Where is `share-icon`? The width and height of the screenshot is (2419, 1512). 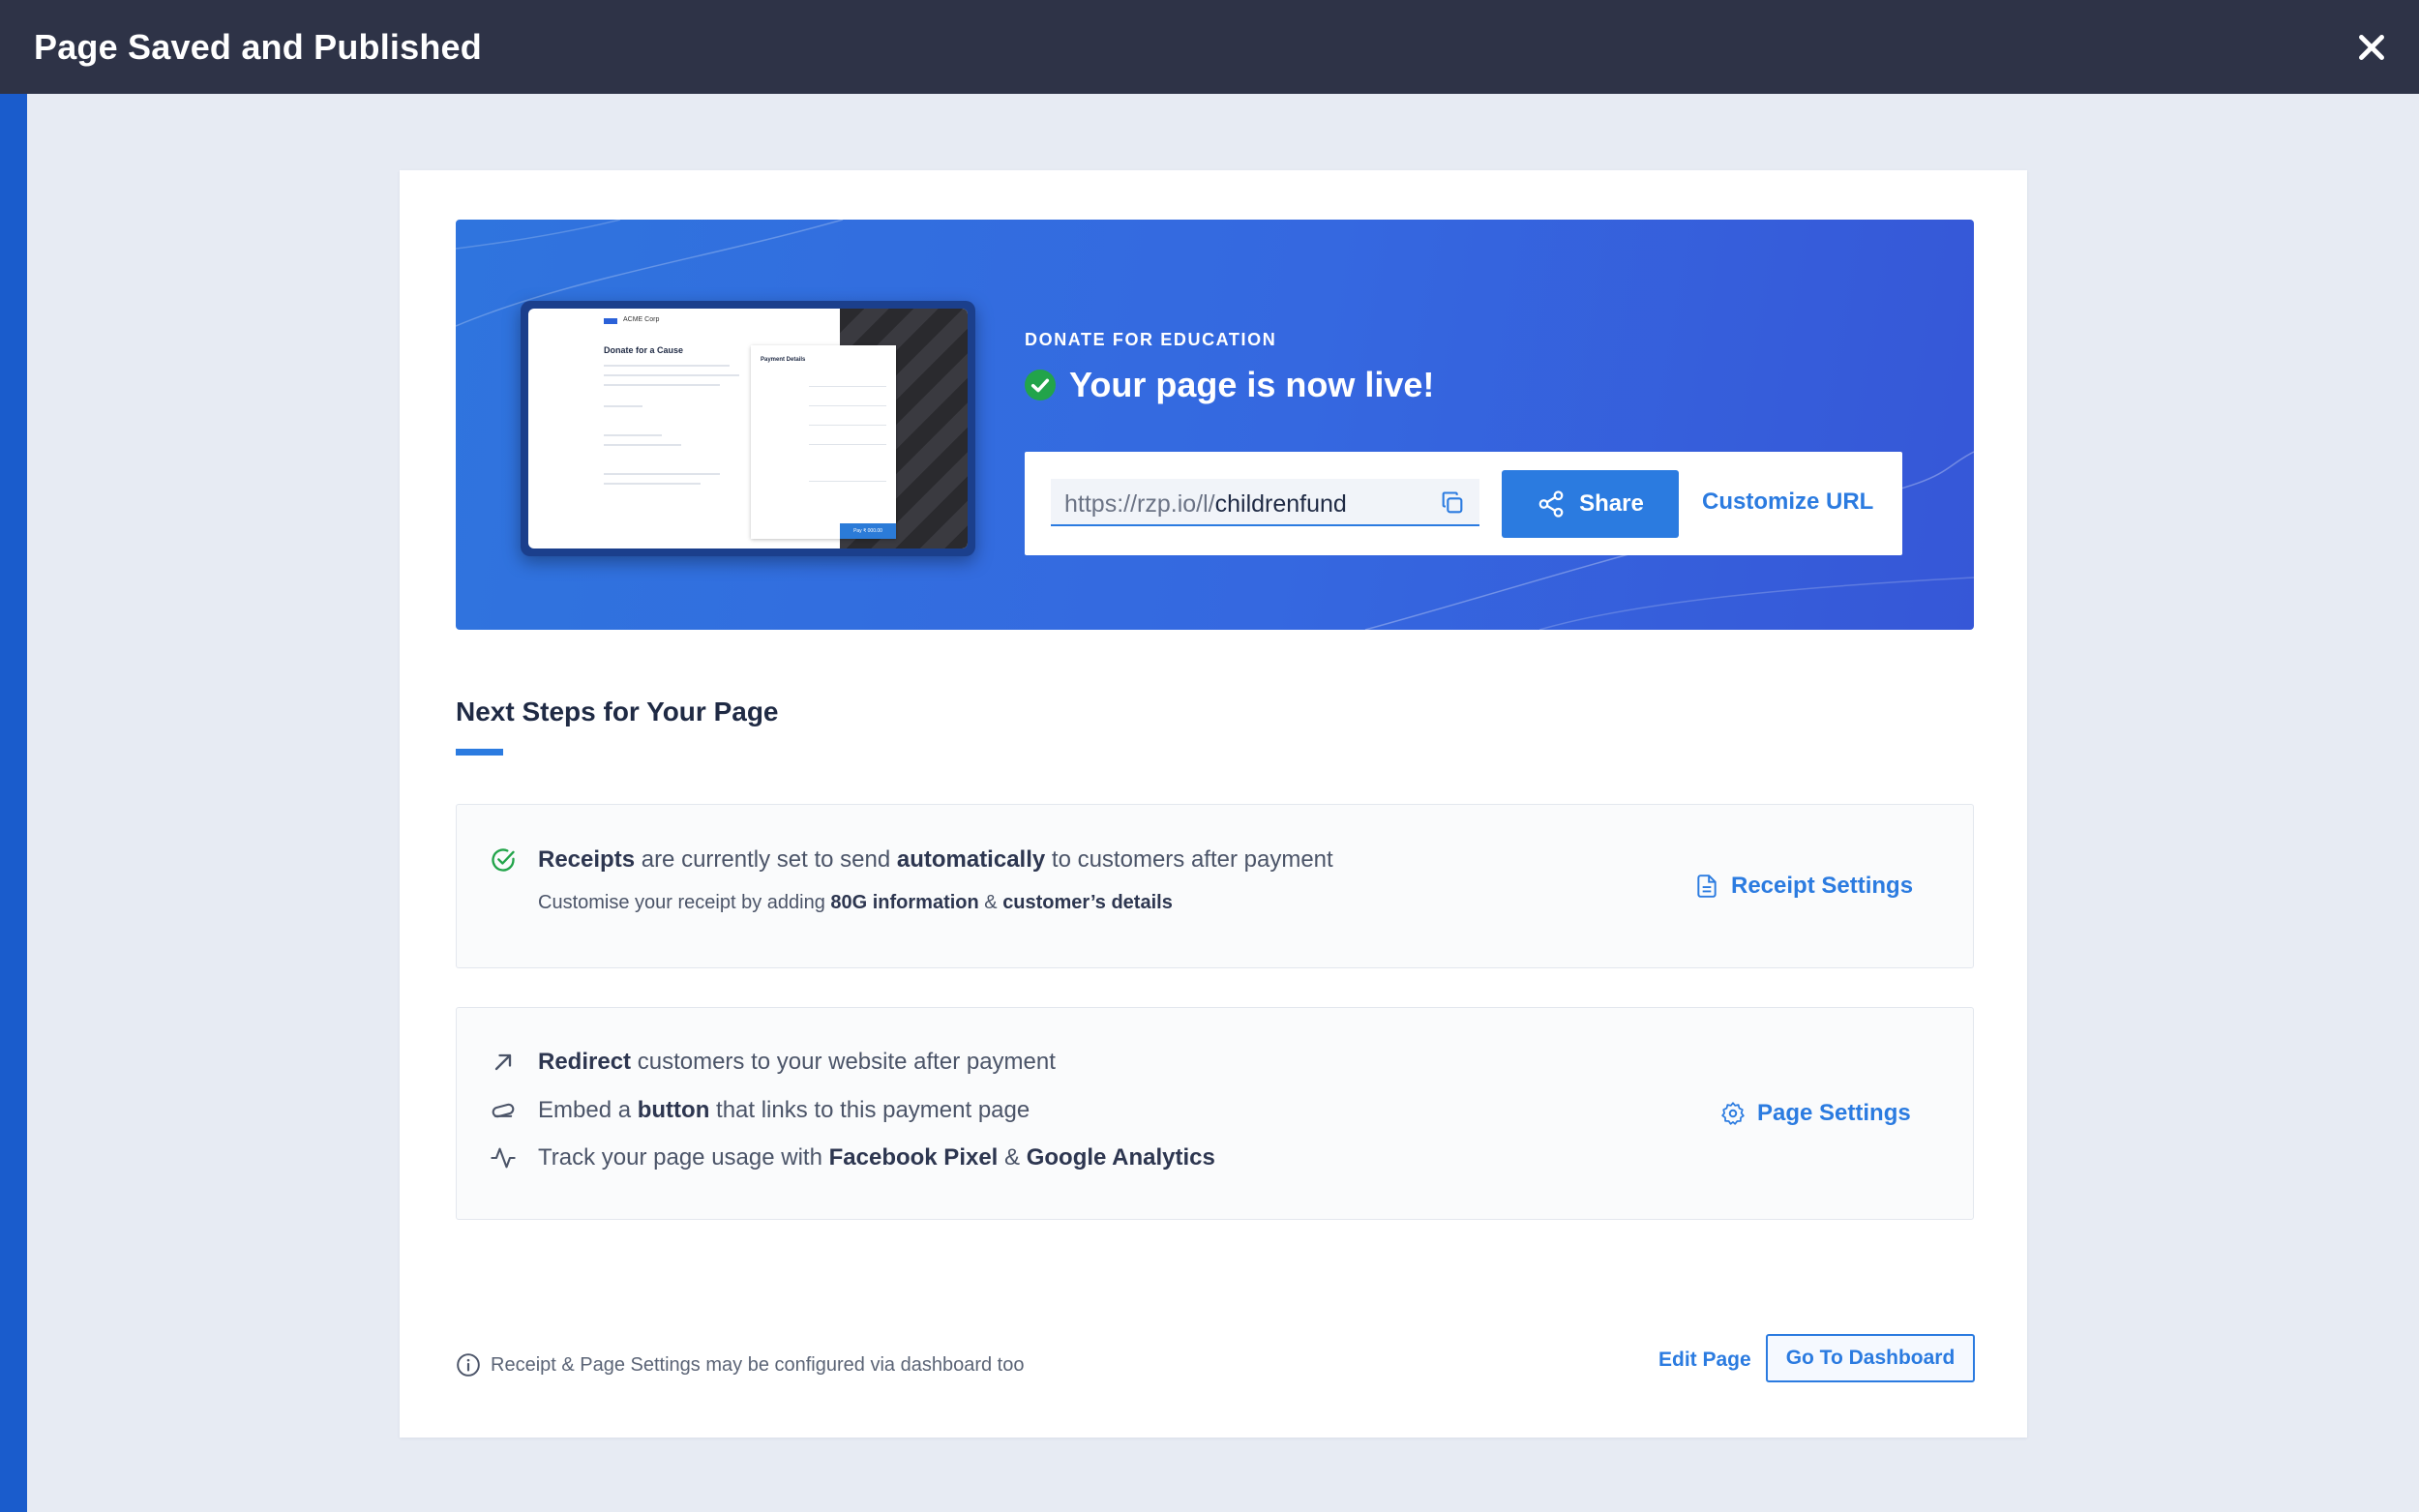
share-icon is located at coordinates (1551, 504).